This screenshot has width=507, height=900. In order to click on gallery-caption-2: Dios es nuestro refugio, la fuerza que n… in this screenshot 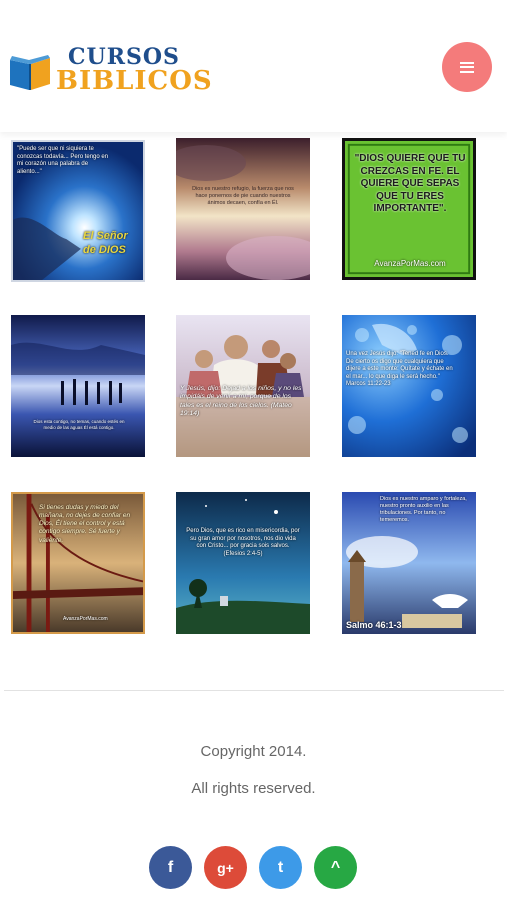, I will do `click(243, 196)`.